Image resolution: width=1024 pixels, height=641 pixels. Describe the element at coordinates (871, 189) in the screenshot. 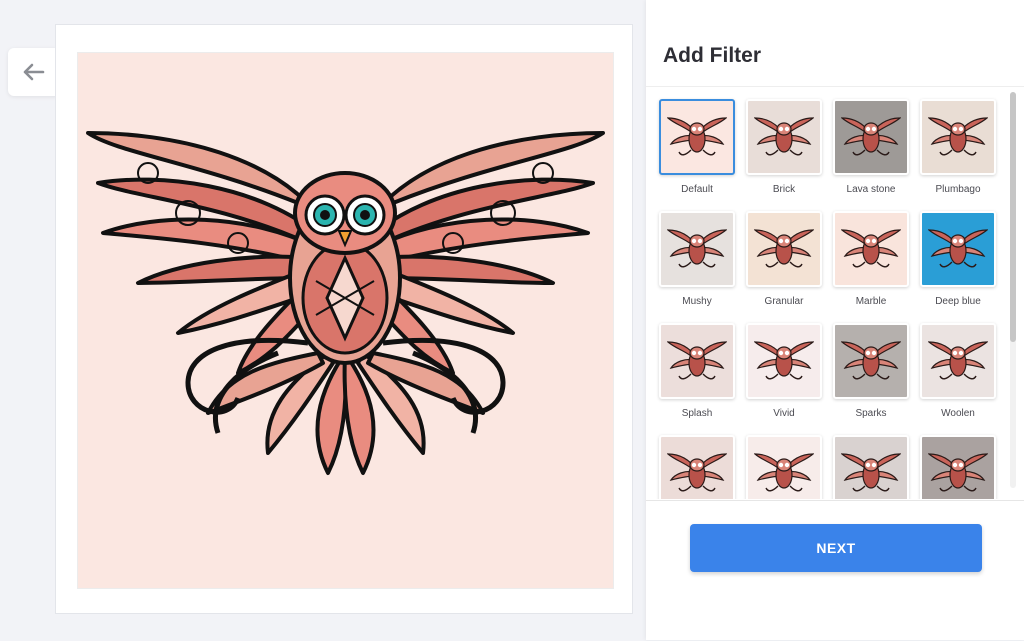

I see `filter-label: Lava stone` at that location.